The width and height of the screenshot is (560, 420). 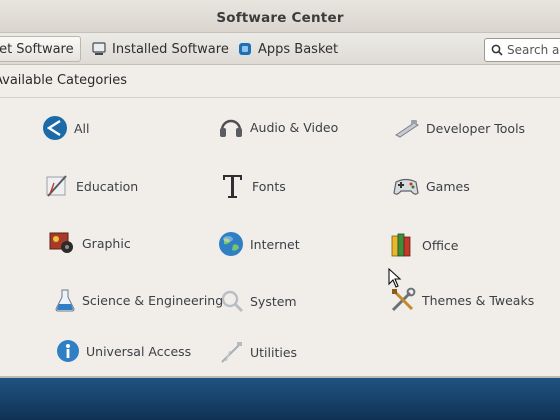 I want to click on category-label: Themes & Tweaks, so click(x=478, y=300).